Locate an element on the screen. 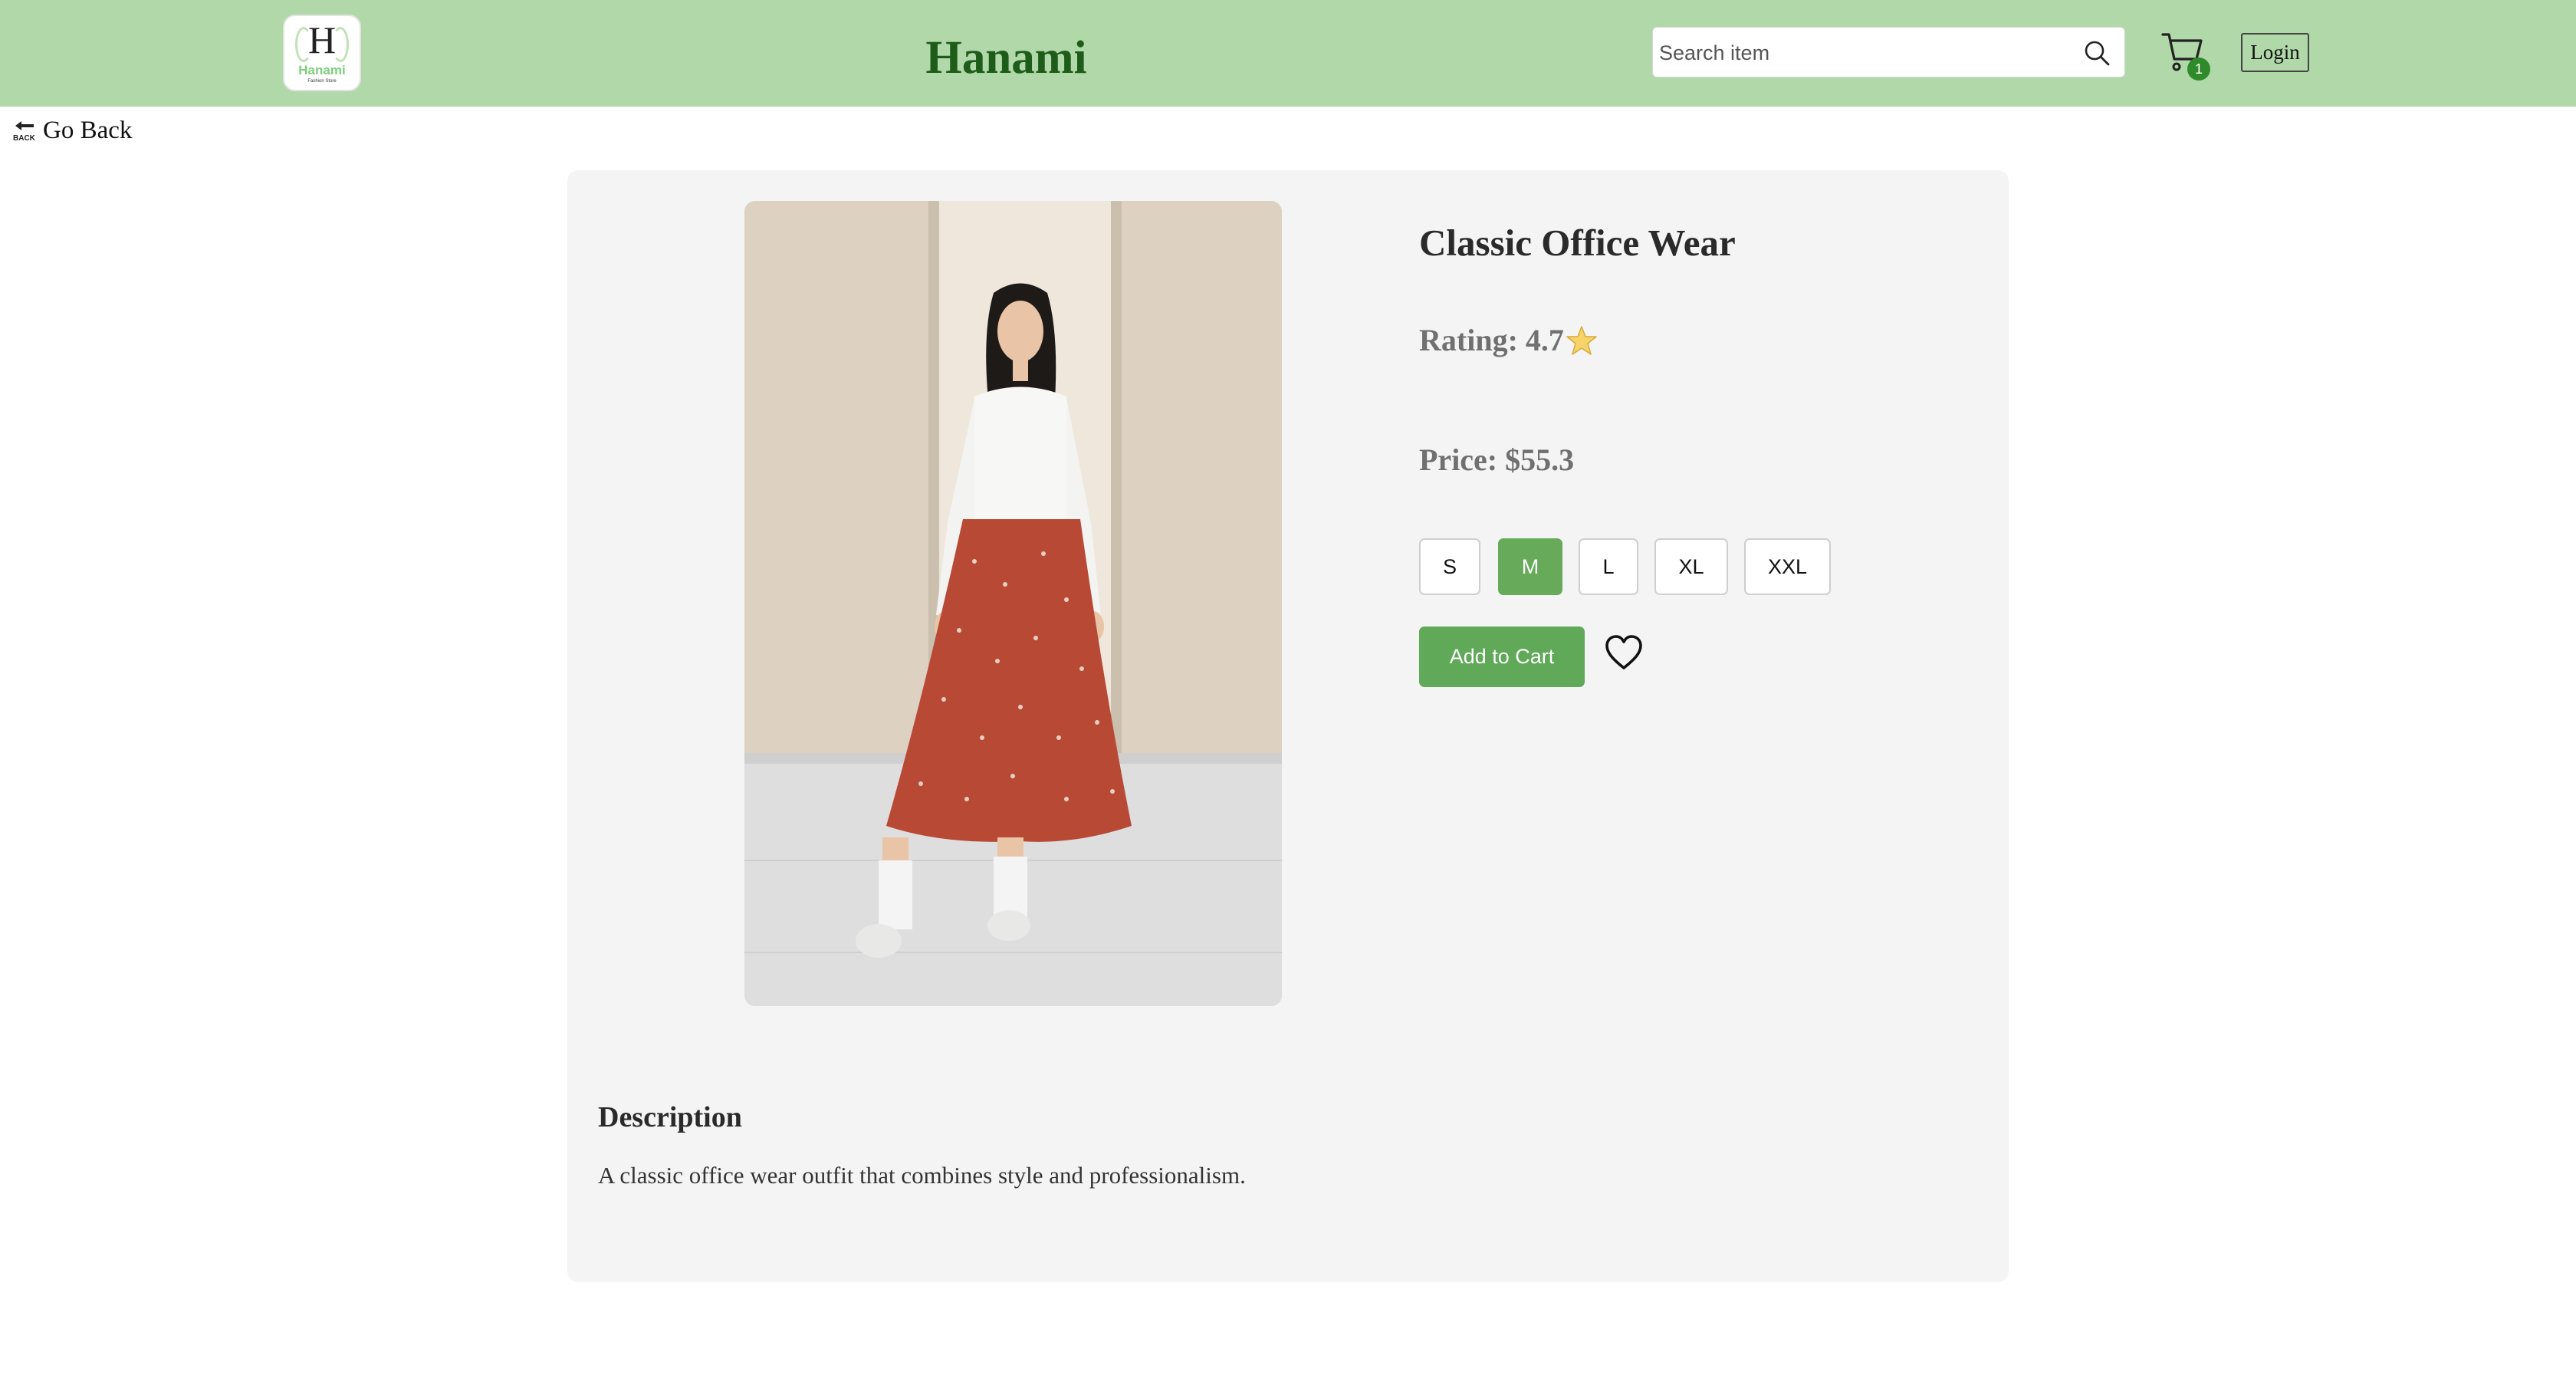  size-option-m: M is located at coordinates (1530, 566).